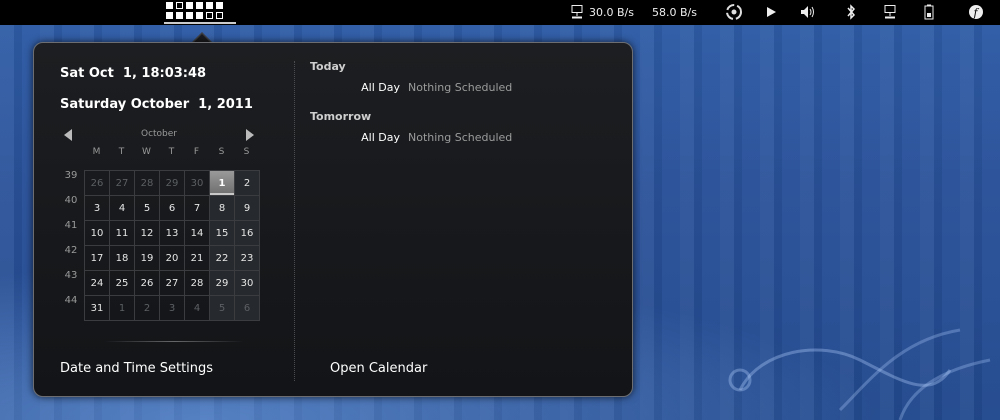 Image resolution: width=1000 pixels, height=420 pixels. Describe the element at coordinates (851, 12) in the screenshot. I see `bluetooth-icon` at that location.